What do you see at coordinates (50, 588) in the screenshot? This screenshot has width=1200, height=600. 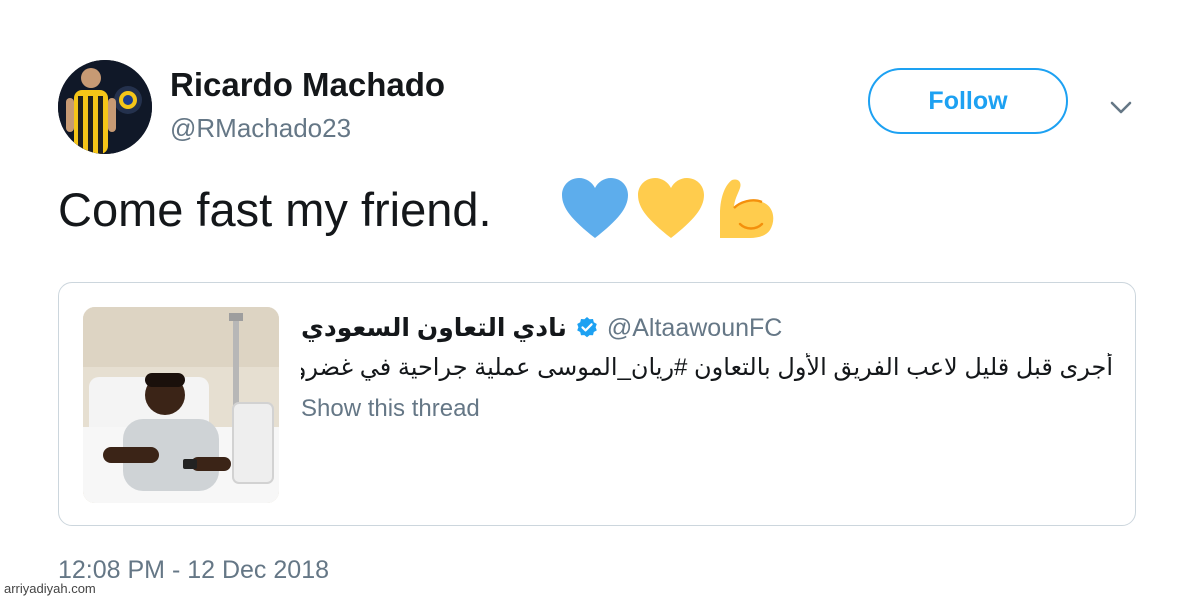 I see `source-watermark: arriyadiyah.com` at bounding box center [50, 588].